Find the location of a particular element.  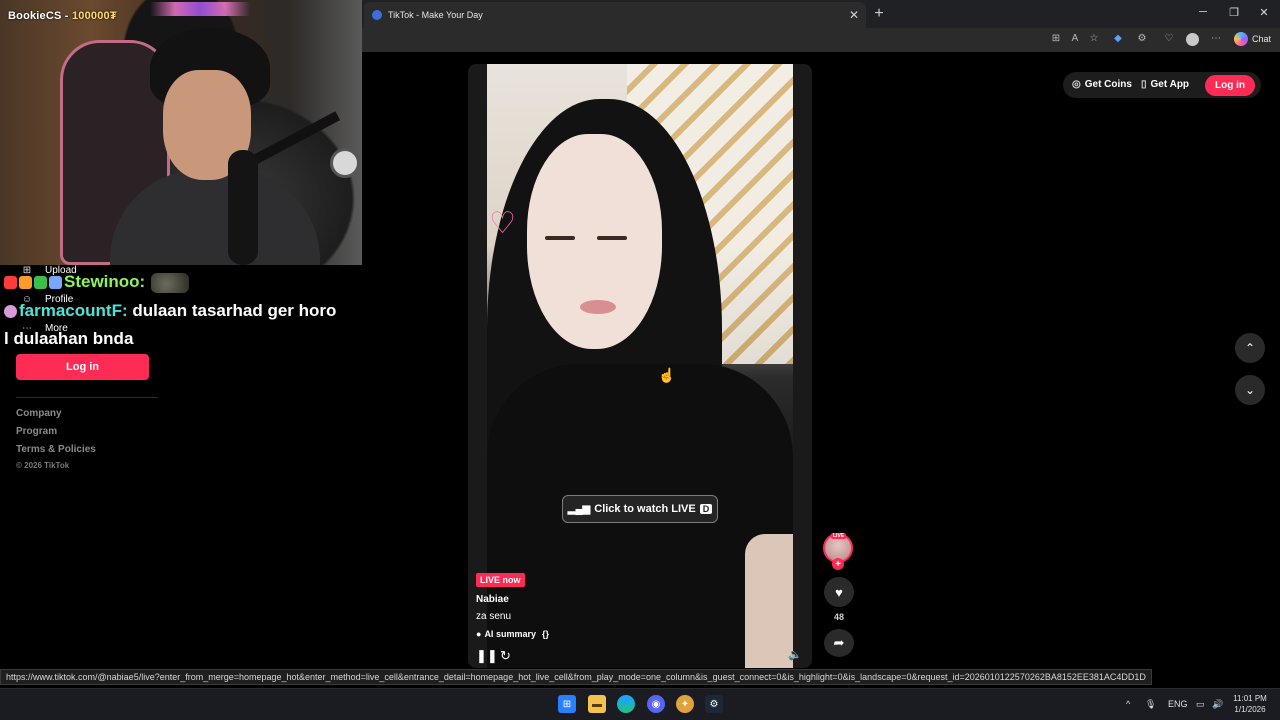

browser-essentials-icon: ♡ is located at coordinates (1169, 38).